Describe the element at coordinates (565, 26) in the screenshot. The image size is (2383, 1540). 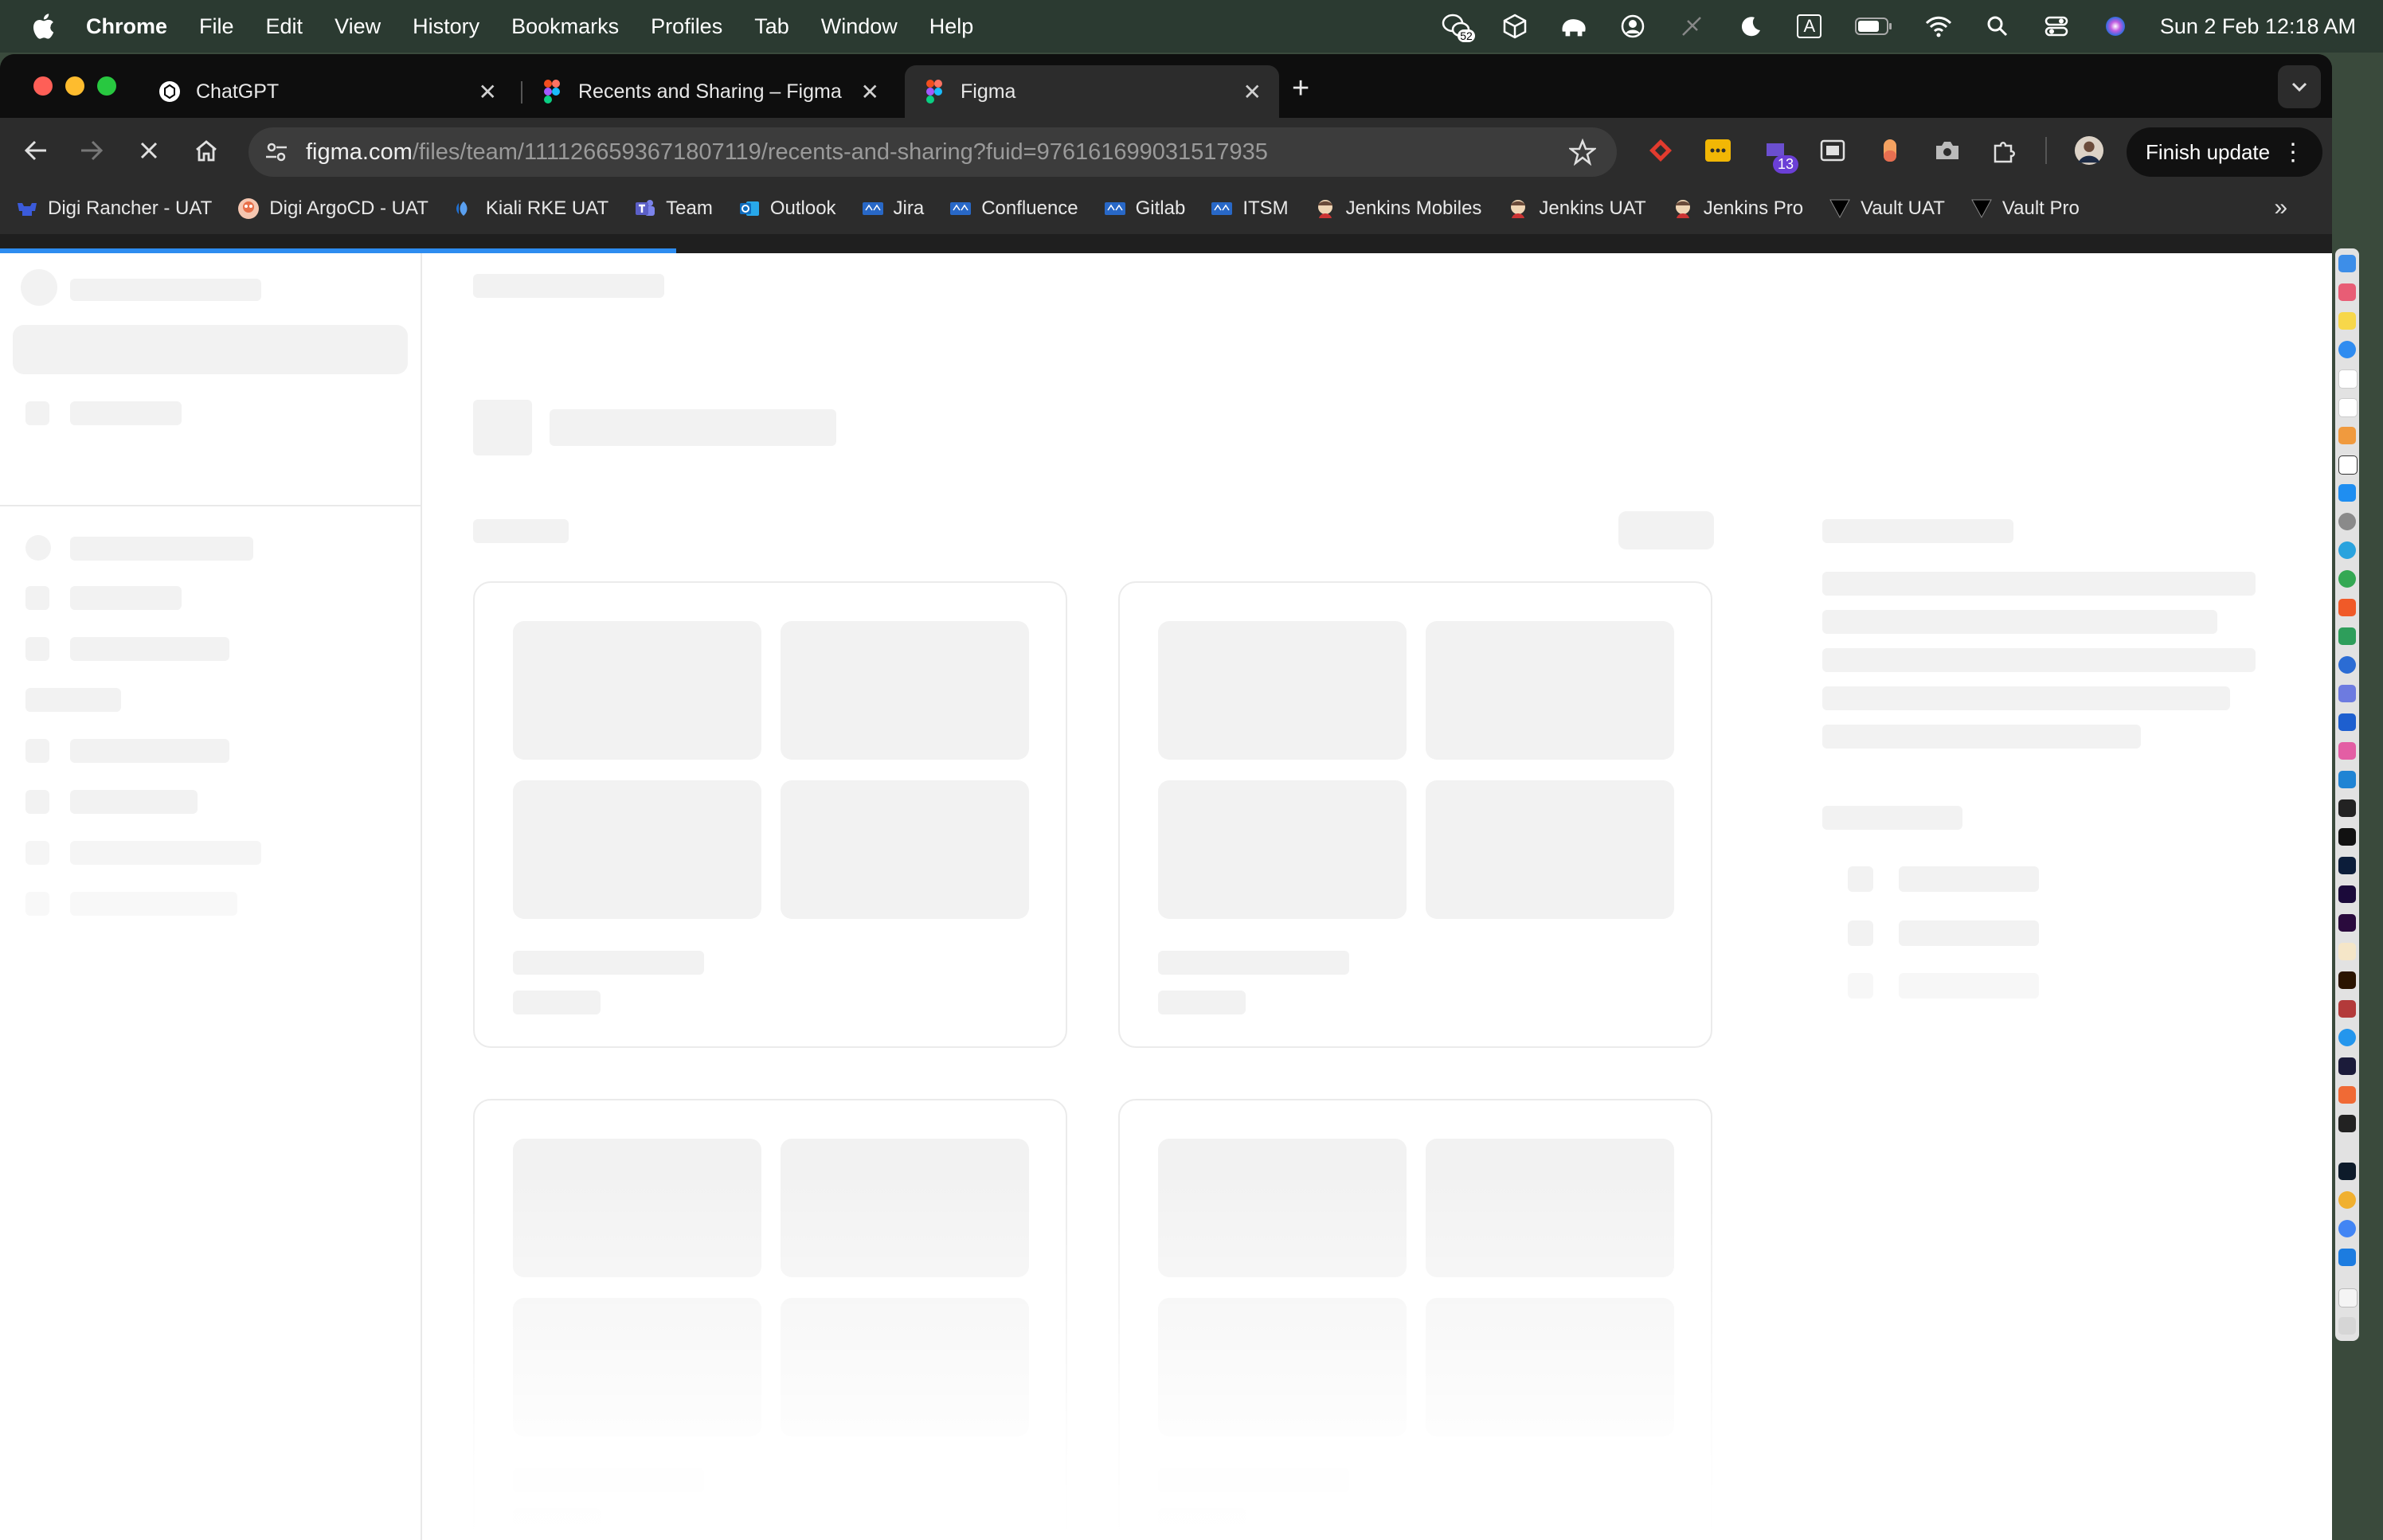
I see `menu-bookmarks: Bookmarks` at that location.